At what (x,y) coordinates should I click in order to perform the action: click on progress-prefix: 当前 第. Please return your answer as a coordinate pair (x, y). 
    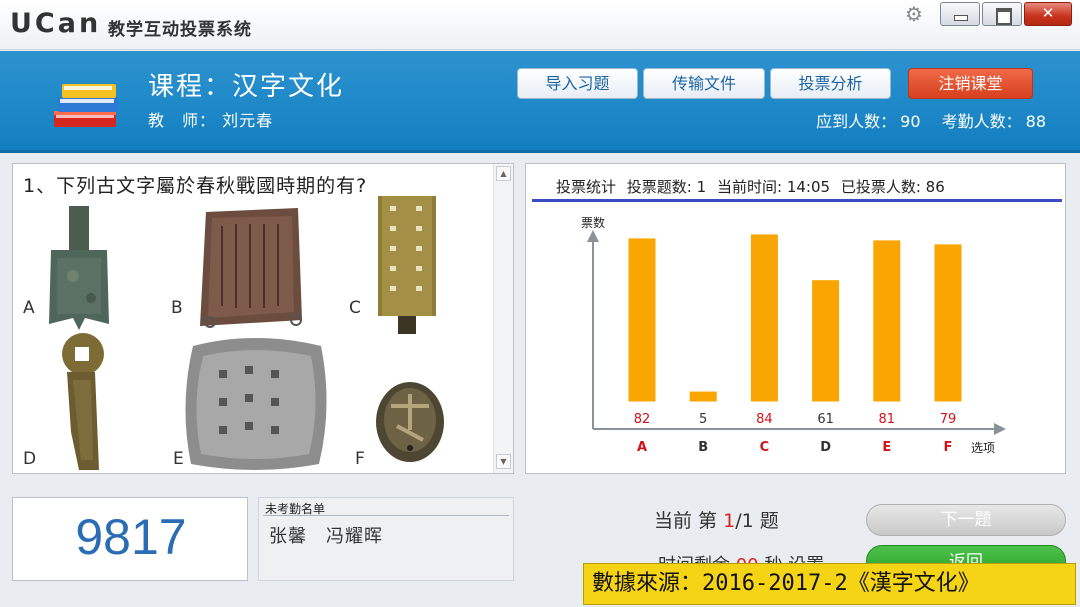
    Looking at the image, I should click on (689, 521).